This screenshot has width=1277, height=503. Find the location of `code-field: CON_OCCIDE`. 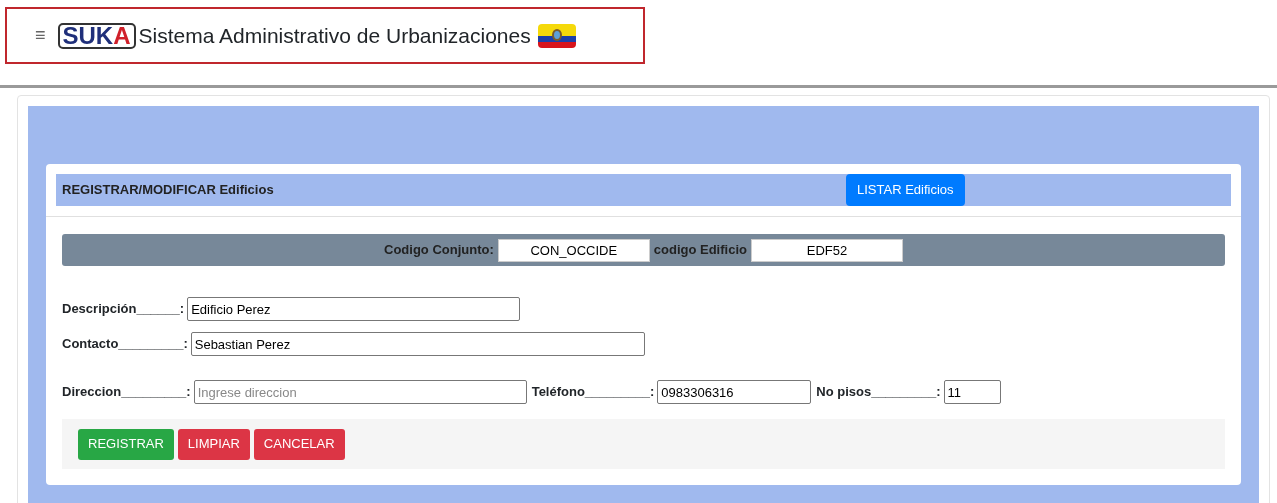

code-field: CON_OCCIDE is located at coordinates (573, 250).